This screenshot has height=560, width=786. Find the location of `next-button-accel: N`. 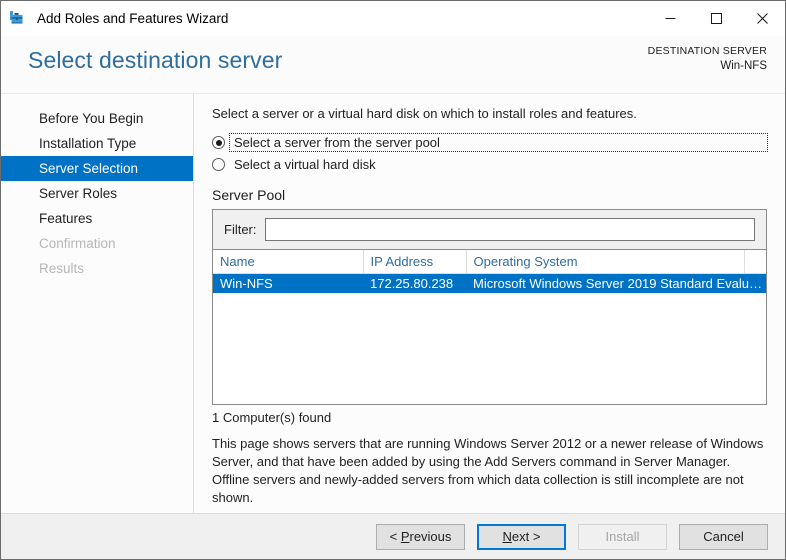

next-button-accel: N is located at coordinates (507, 536).